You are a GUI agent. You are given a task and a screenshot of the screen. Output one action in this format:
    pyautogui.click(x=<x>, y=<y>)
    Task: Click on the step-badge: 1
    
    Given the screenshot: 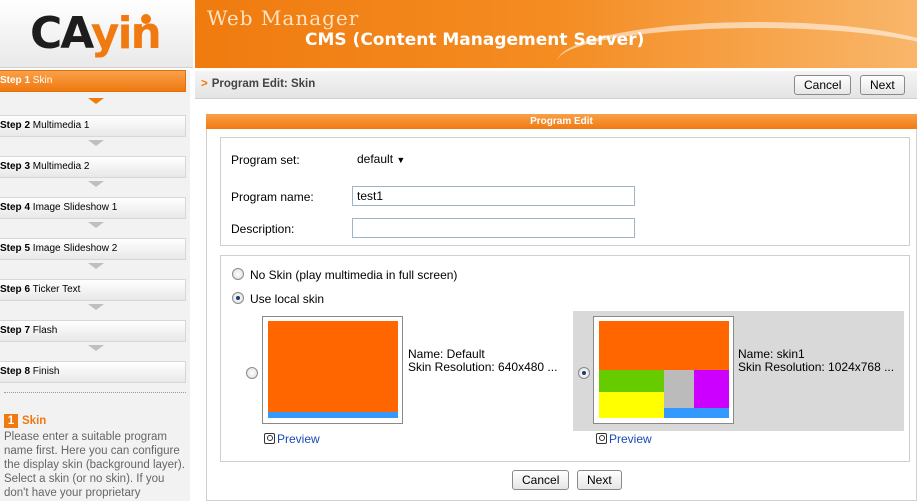 What is the action you would take?
    pyautogui.click(x=11, y=421)
    